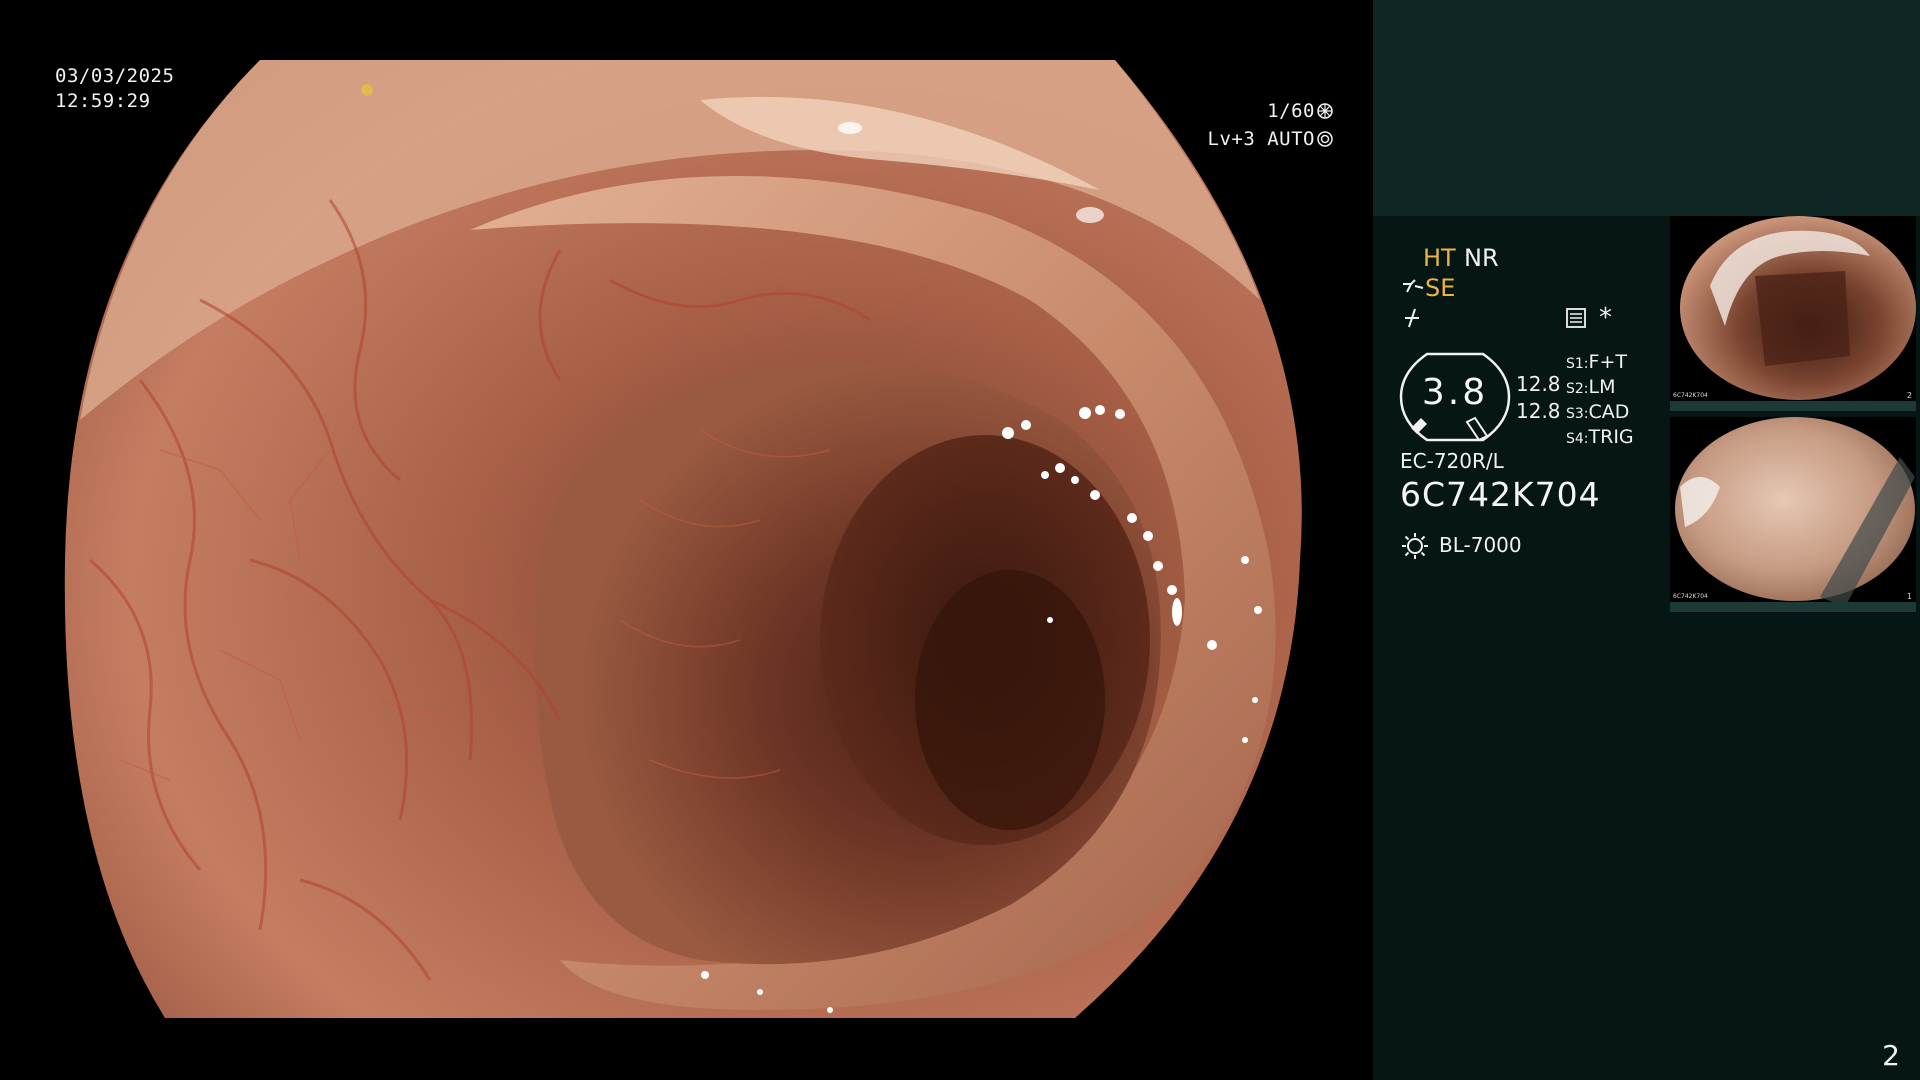 This screenshot has width=1920, height=1080. I want to click on shutter-value: 1/60, so click(1291, 111).